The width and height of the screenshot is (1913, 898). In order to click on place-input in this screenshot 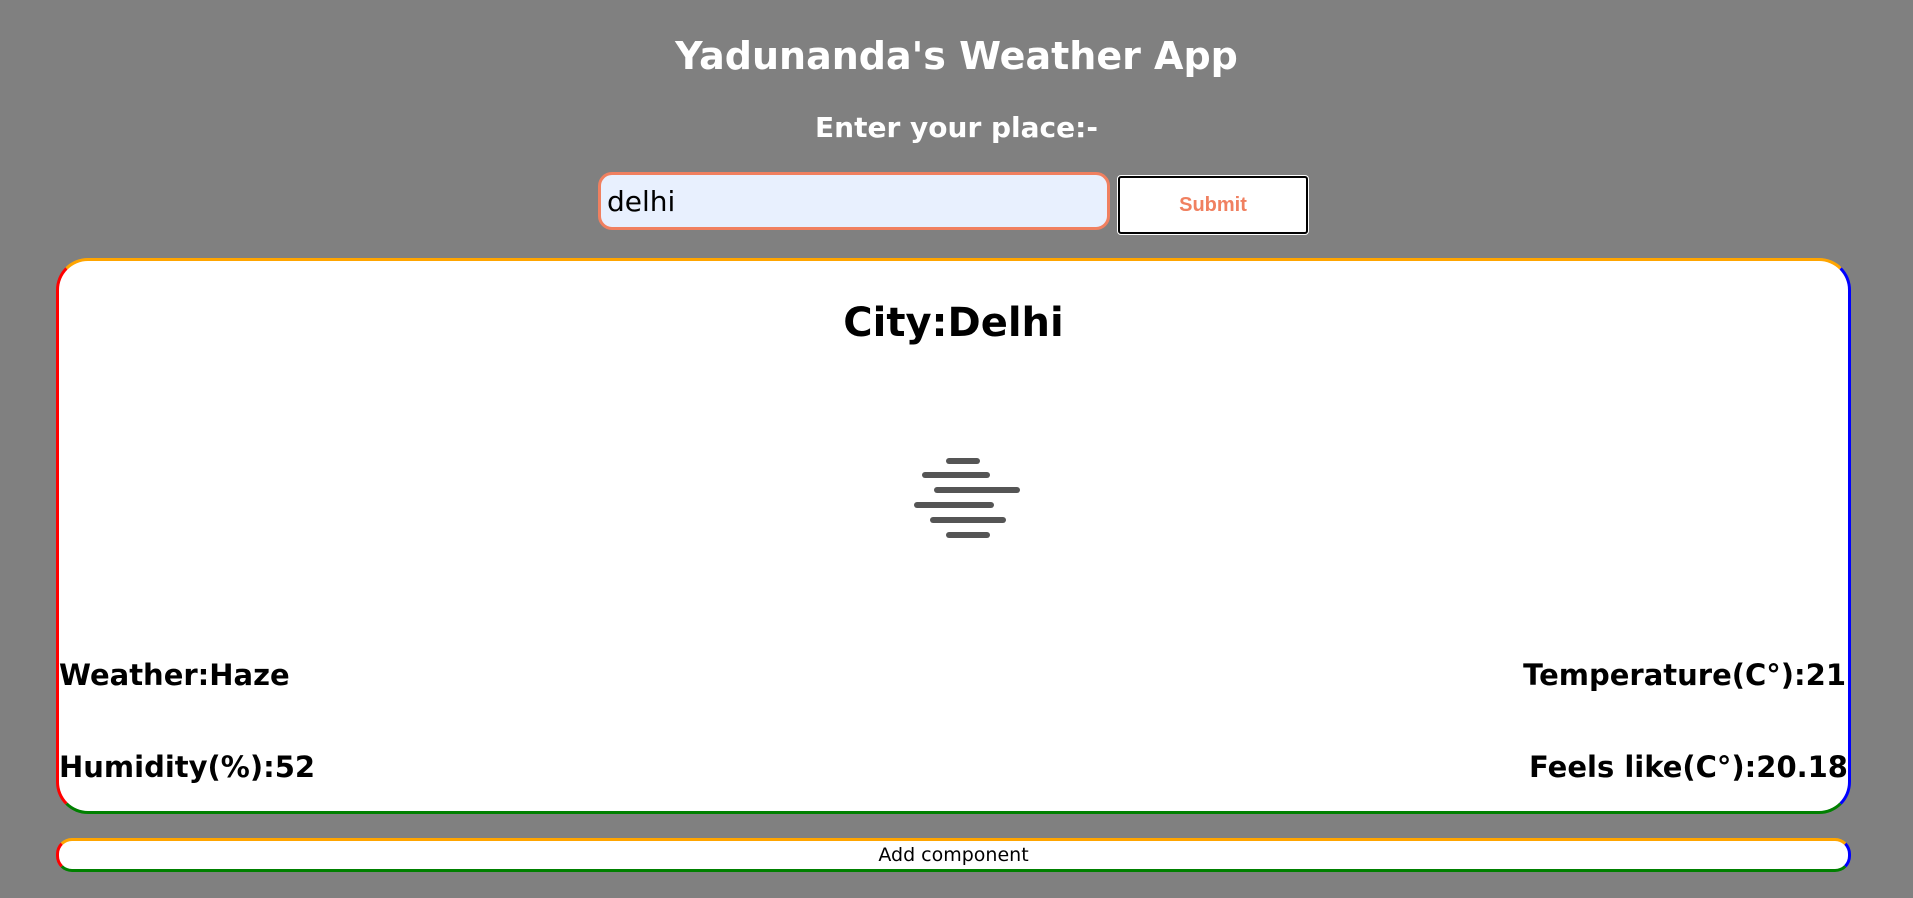, I will do `click(854, 201)`.